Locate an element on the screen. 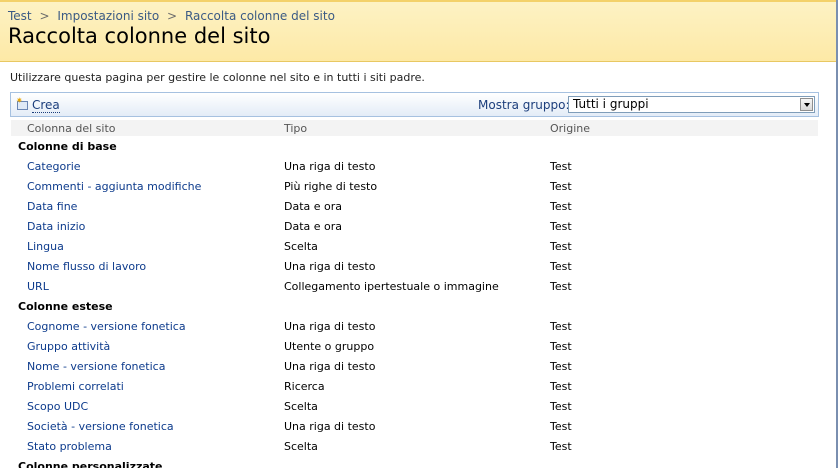 This screenshot has width=838, height=468. column-type: Ricerca is located at coordinates (304, 386).